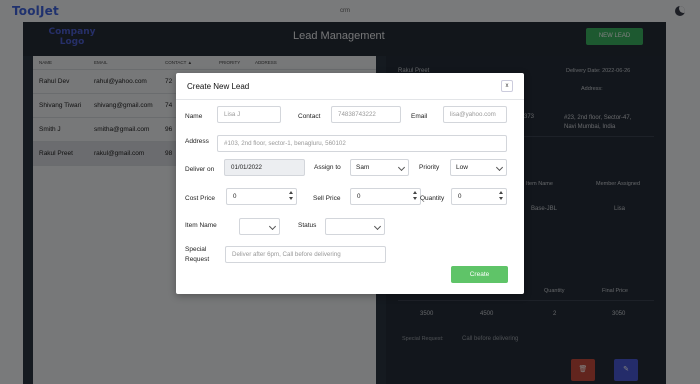  I want to click on cost-price-label: Cost Price, so click(200, 198).